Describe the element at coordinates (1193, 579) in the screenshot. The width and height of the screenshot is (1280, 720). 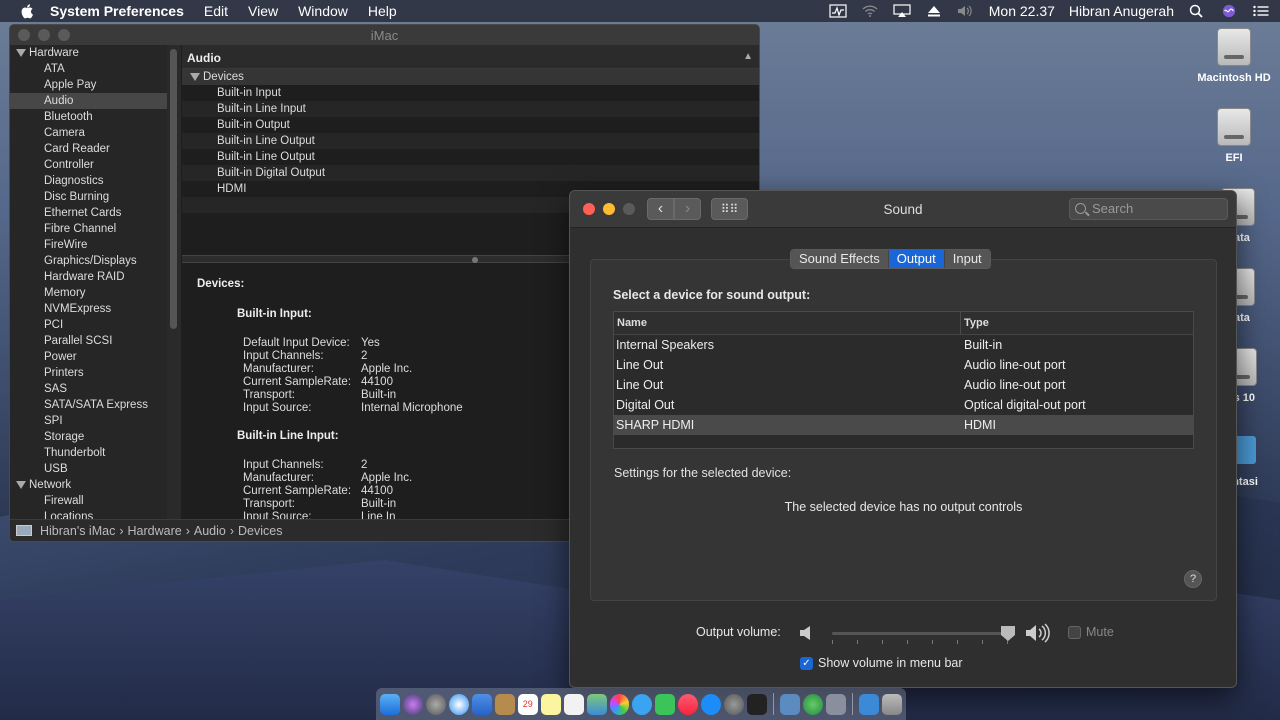
I see `help-button: ?` at that location.